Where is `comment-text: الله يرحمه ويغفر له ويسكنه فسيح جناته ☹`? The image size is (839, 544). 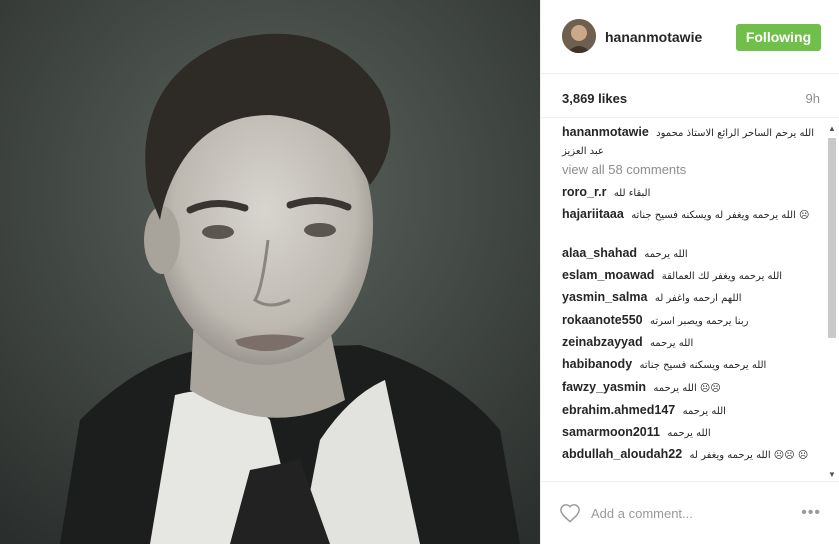
comment-text: الله يرحمه ويغفر له ويسكنه فسيح جناته ☹ is located at coordinates (720, 215).